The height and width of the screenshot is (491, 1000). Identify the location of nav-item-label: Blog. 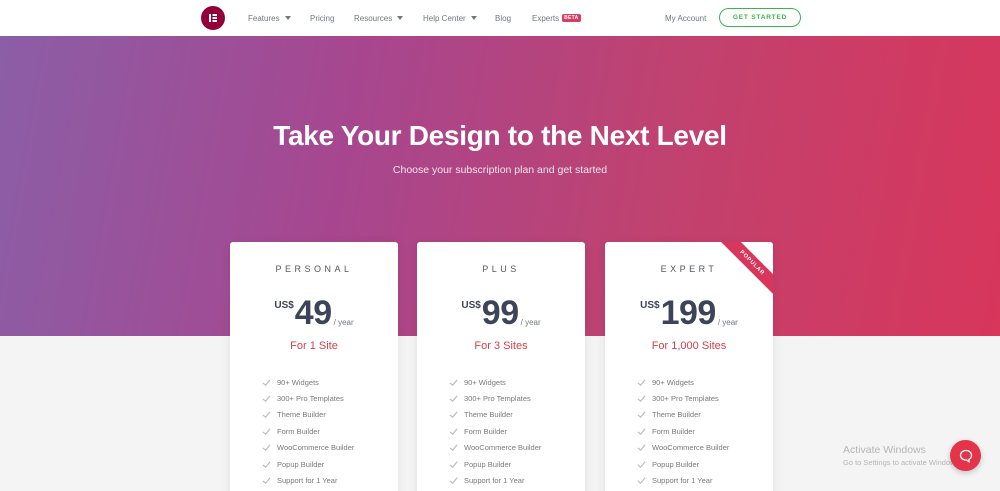
(503, 18).